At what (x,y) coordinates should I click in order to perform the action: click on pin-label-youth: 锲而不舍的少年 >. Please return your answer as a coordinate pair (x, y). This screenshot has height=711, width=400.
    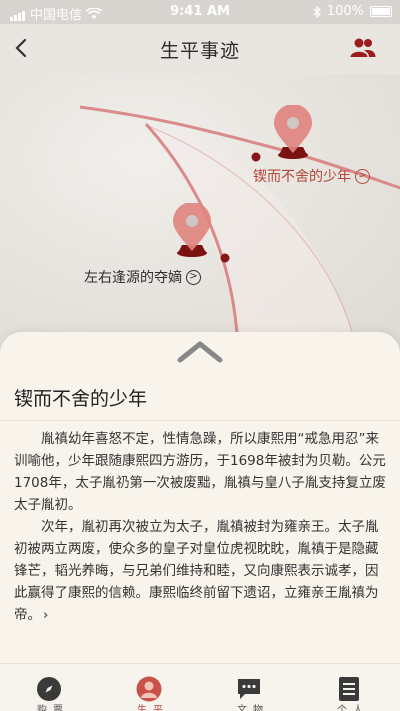
    Looking at the image, I should click on (311, 176).